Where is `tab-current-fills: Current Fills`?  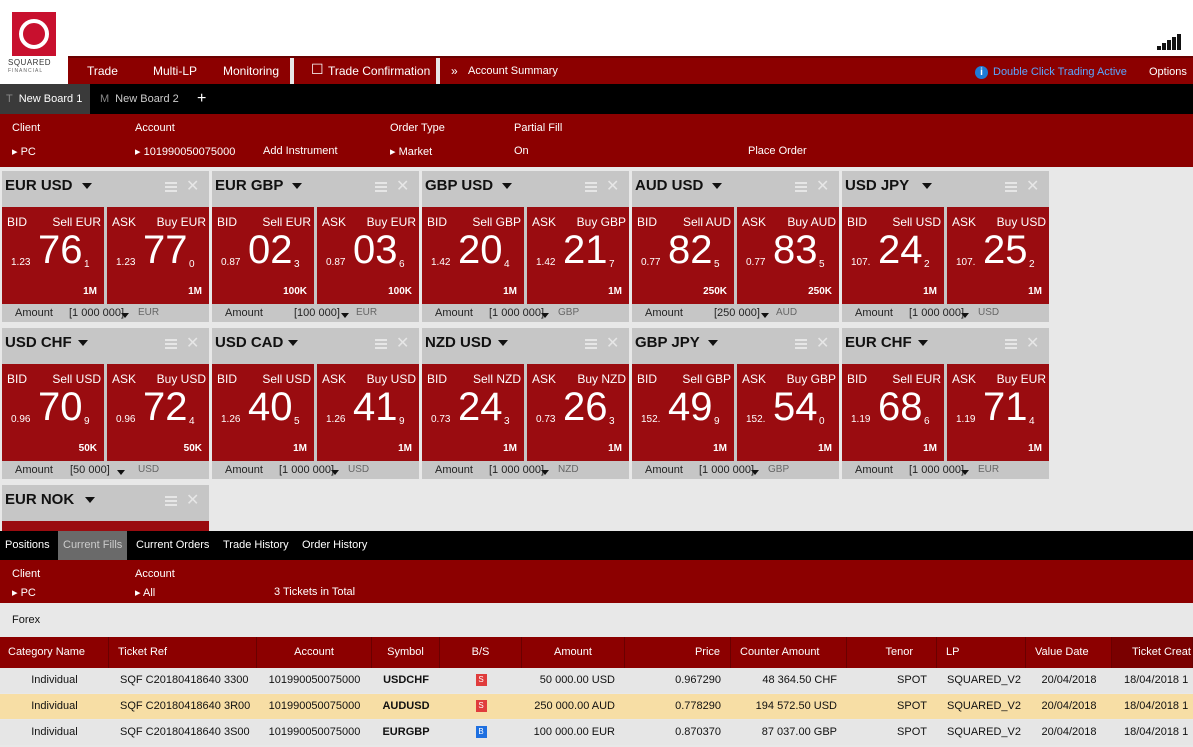 tab-current-fills: Current Fills is located at coordinates (93, 545).